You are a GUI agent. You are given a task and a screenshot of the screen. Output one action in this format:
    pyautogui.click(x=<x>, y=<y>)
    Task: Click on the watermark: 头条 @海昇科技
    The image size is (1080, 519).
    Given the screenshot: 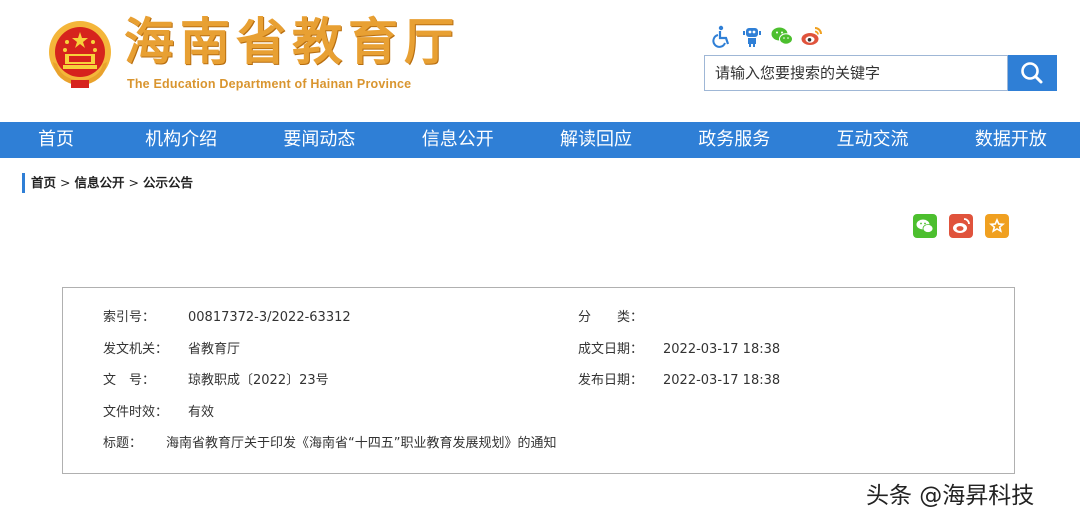 What is the action you would take?
    pyautogui.click(x=950, y=496)
    